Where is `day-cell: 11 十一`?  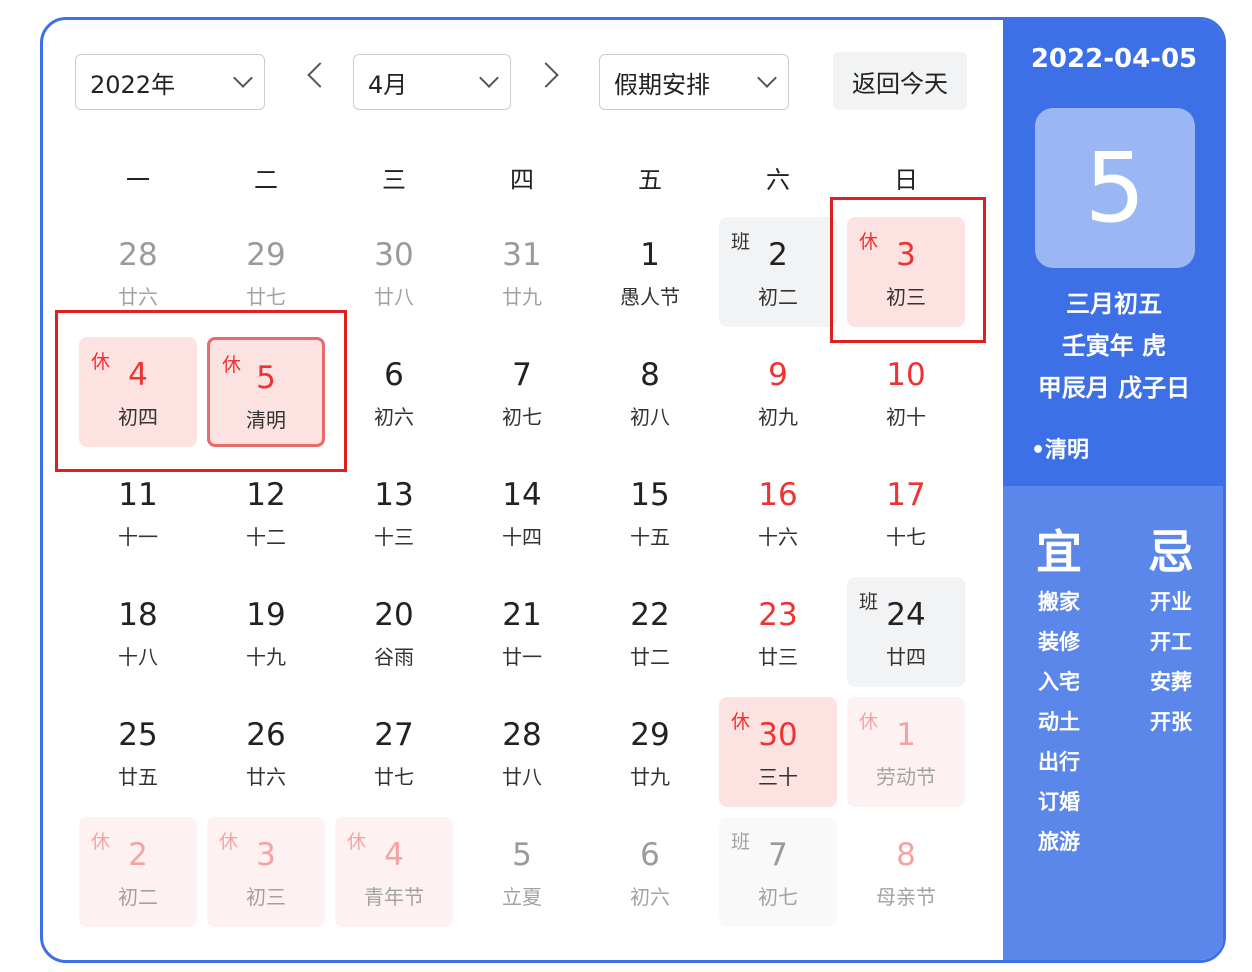
day-cell: 11 十一 is located at coordinates (138, 512).